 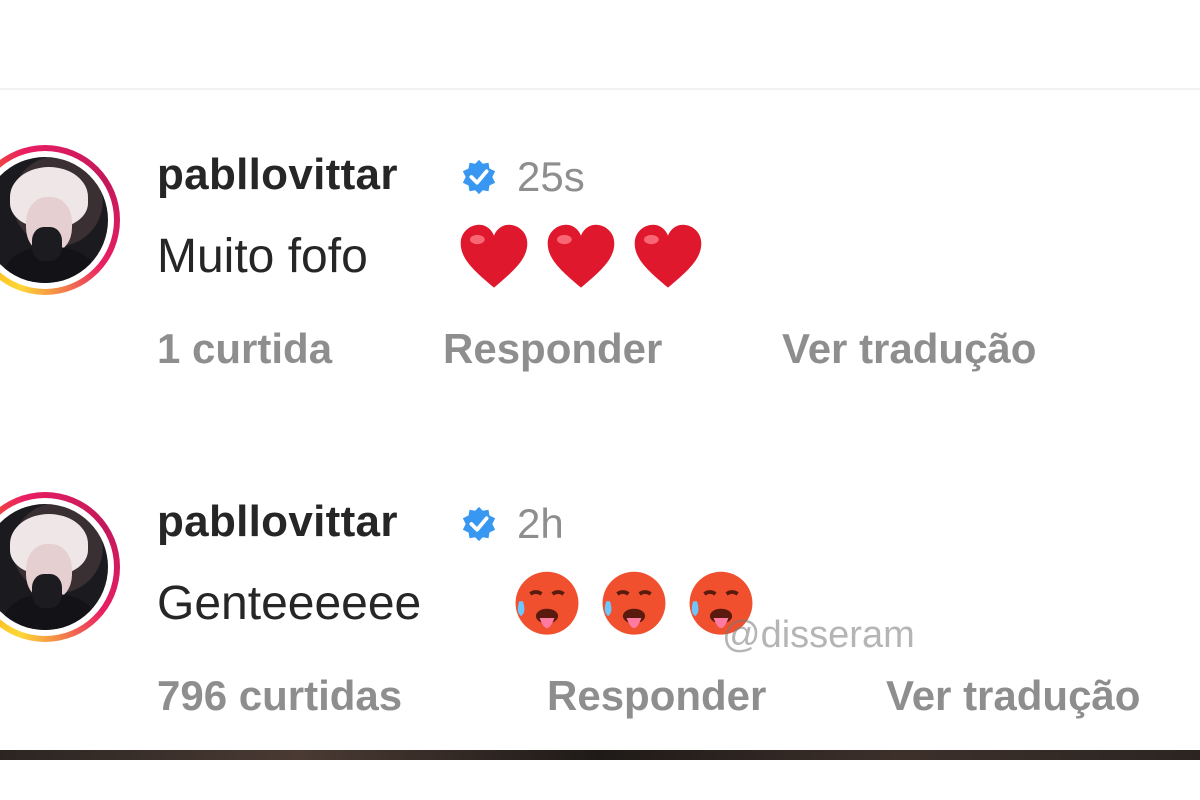 I want to click on comment-text: Genteeeeee, so click(x=289, y=603).